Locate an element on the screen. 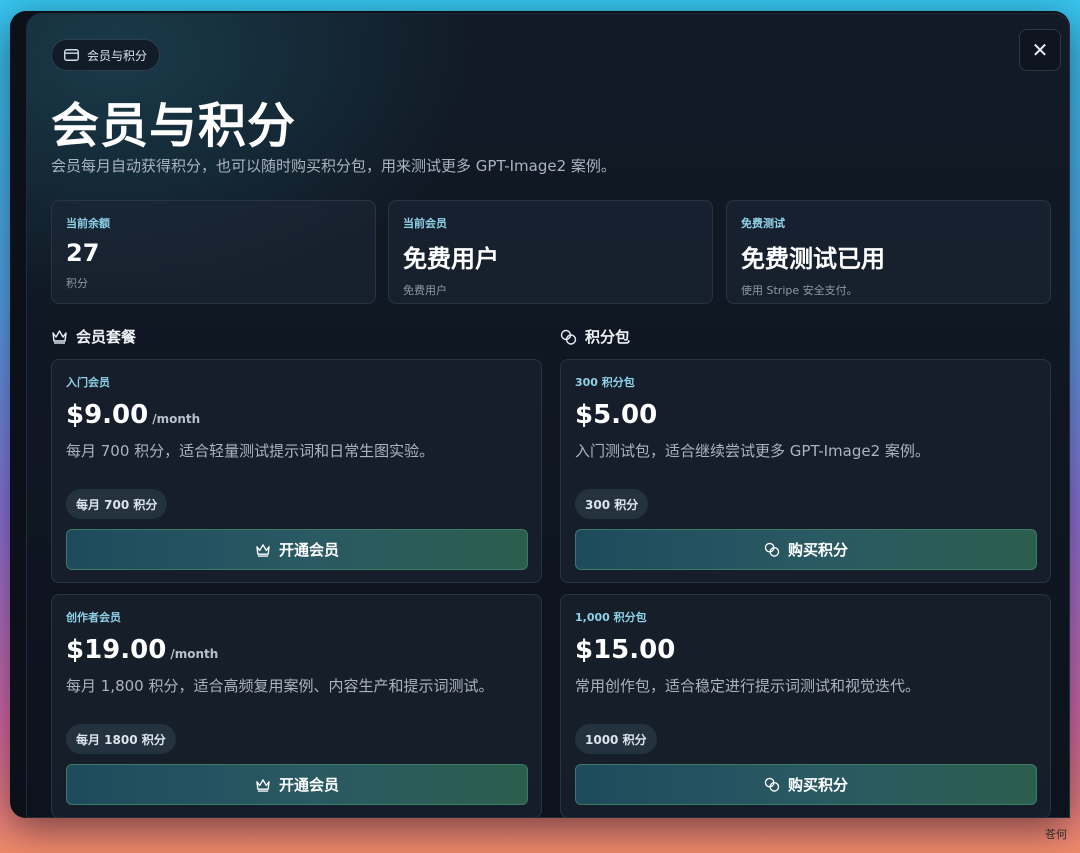 The image size is (1080, 853). watermark: 苍何 is located at coordinates (1056, 834).